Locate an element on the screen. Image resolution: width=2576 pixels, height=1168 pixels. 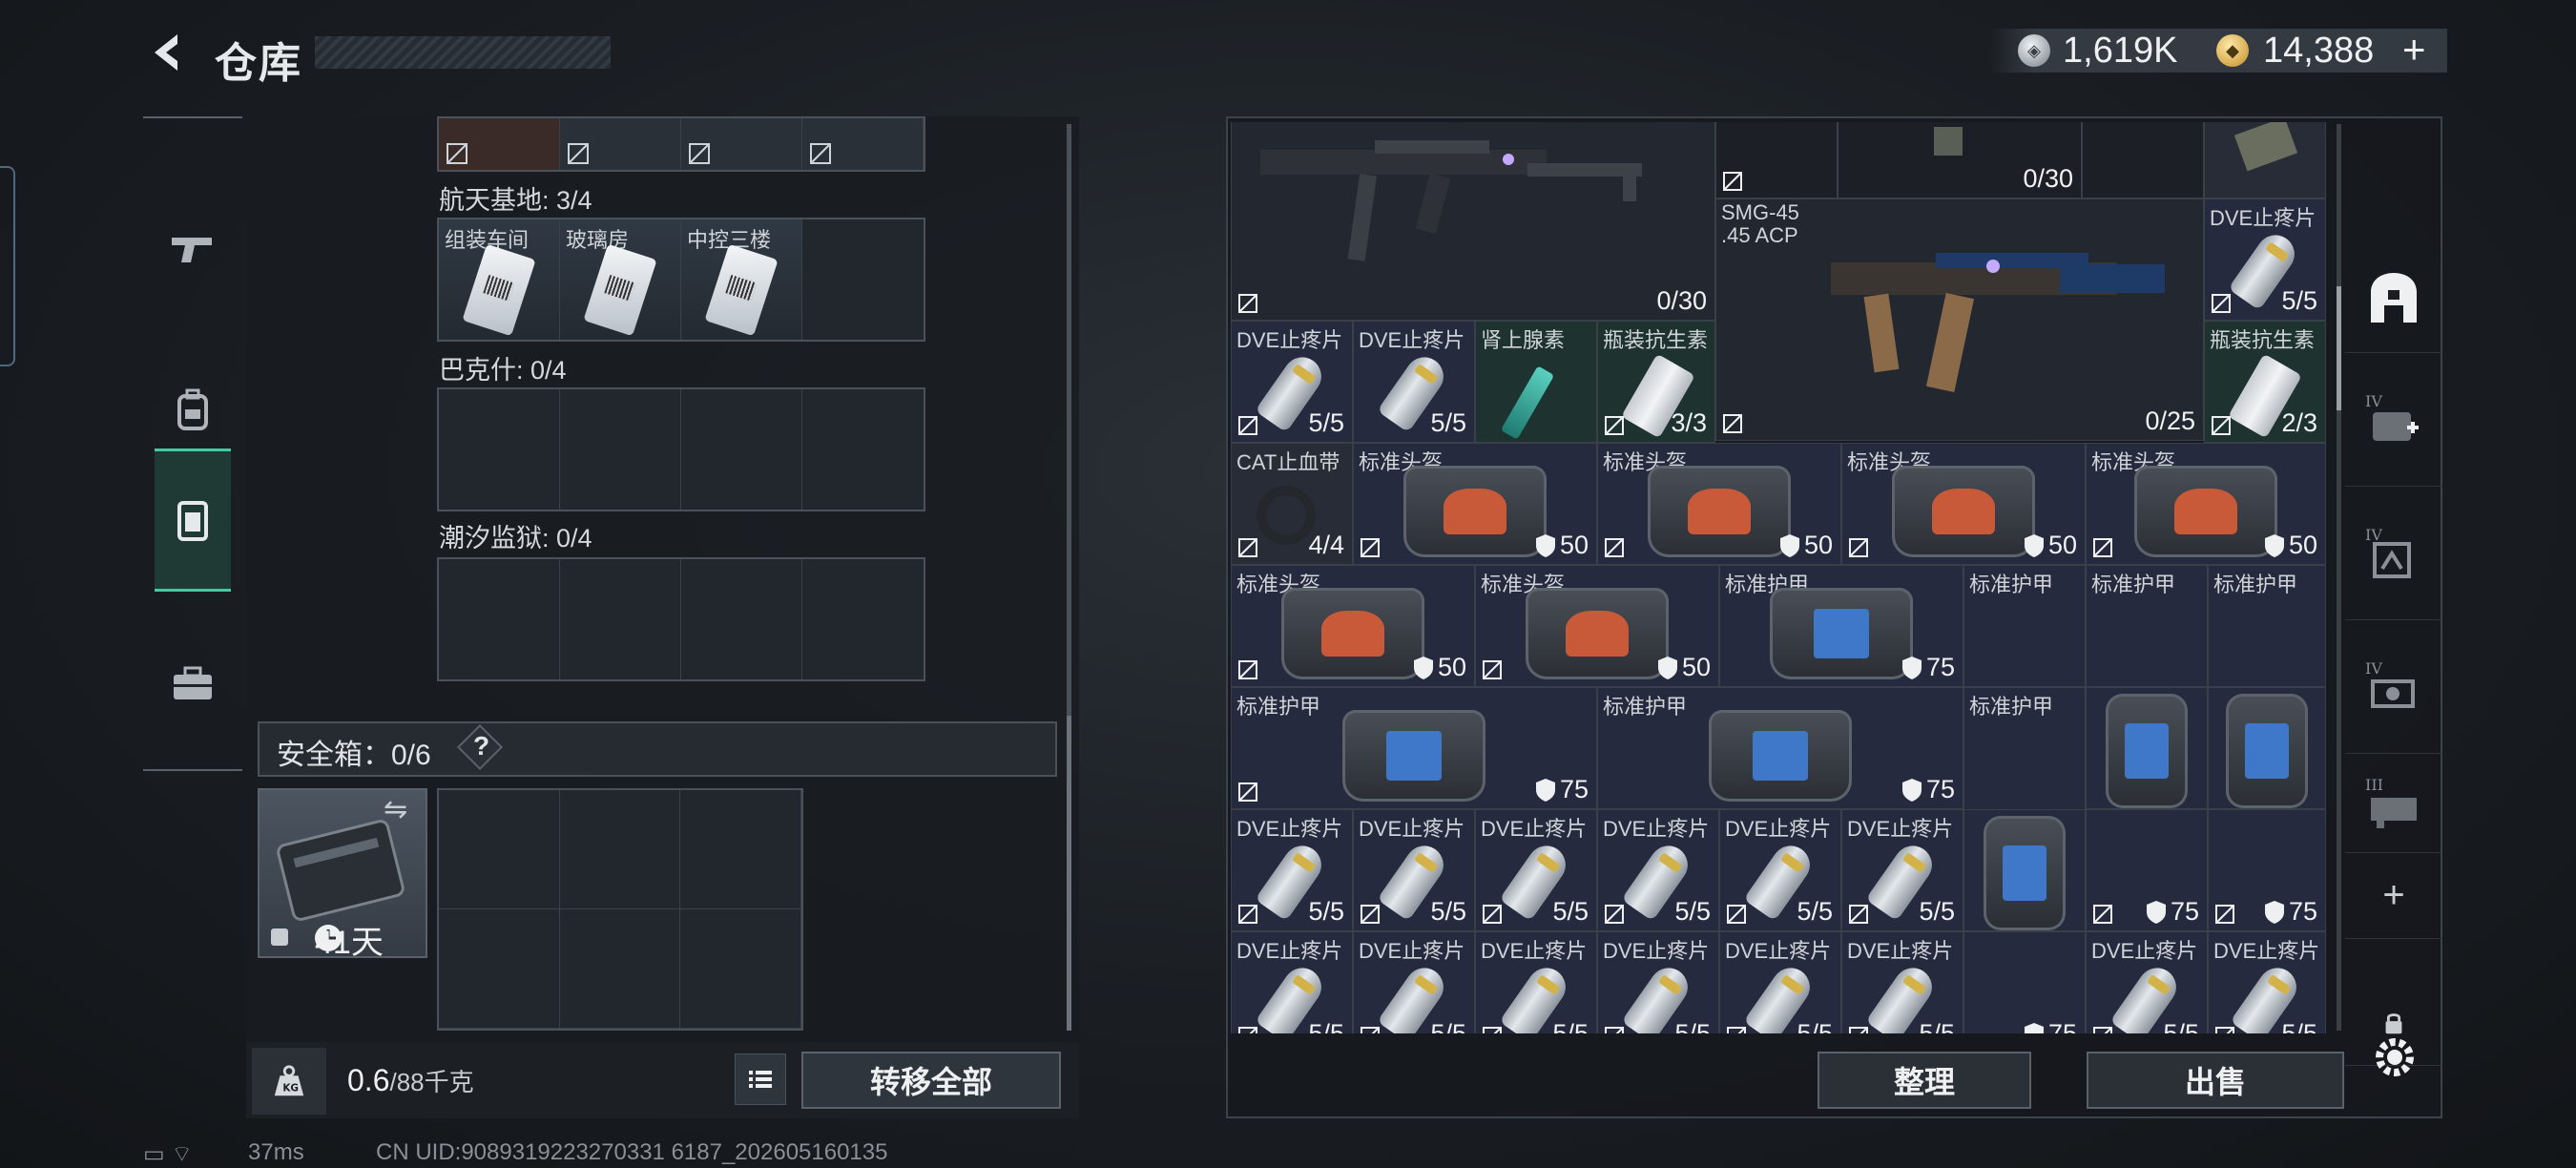
warehouse-scrollbar-thumb is located at coordinates (2339, 348).